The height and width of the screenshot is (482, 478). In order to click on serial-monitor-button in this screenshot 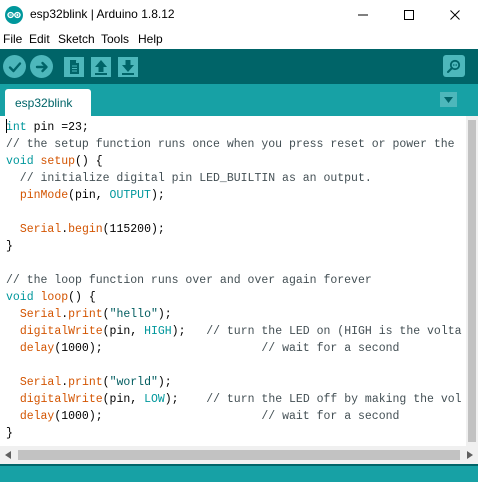, I will do `click(454, 66)`.